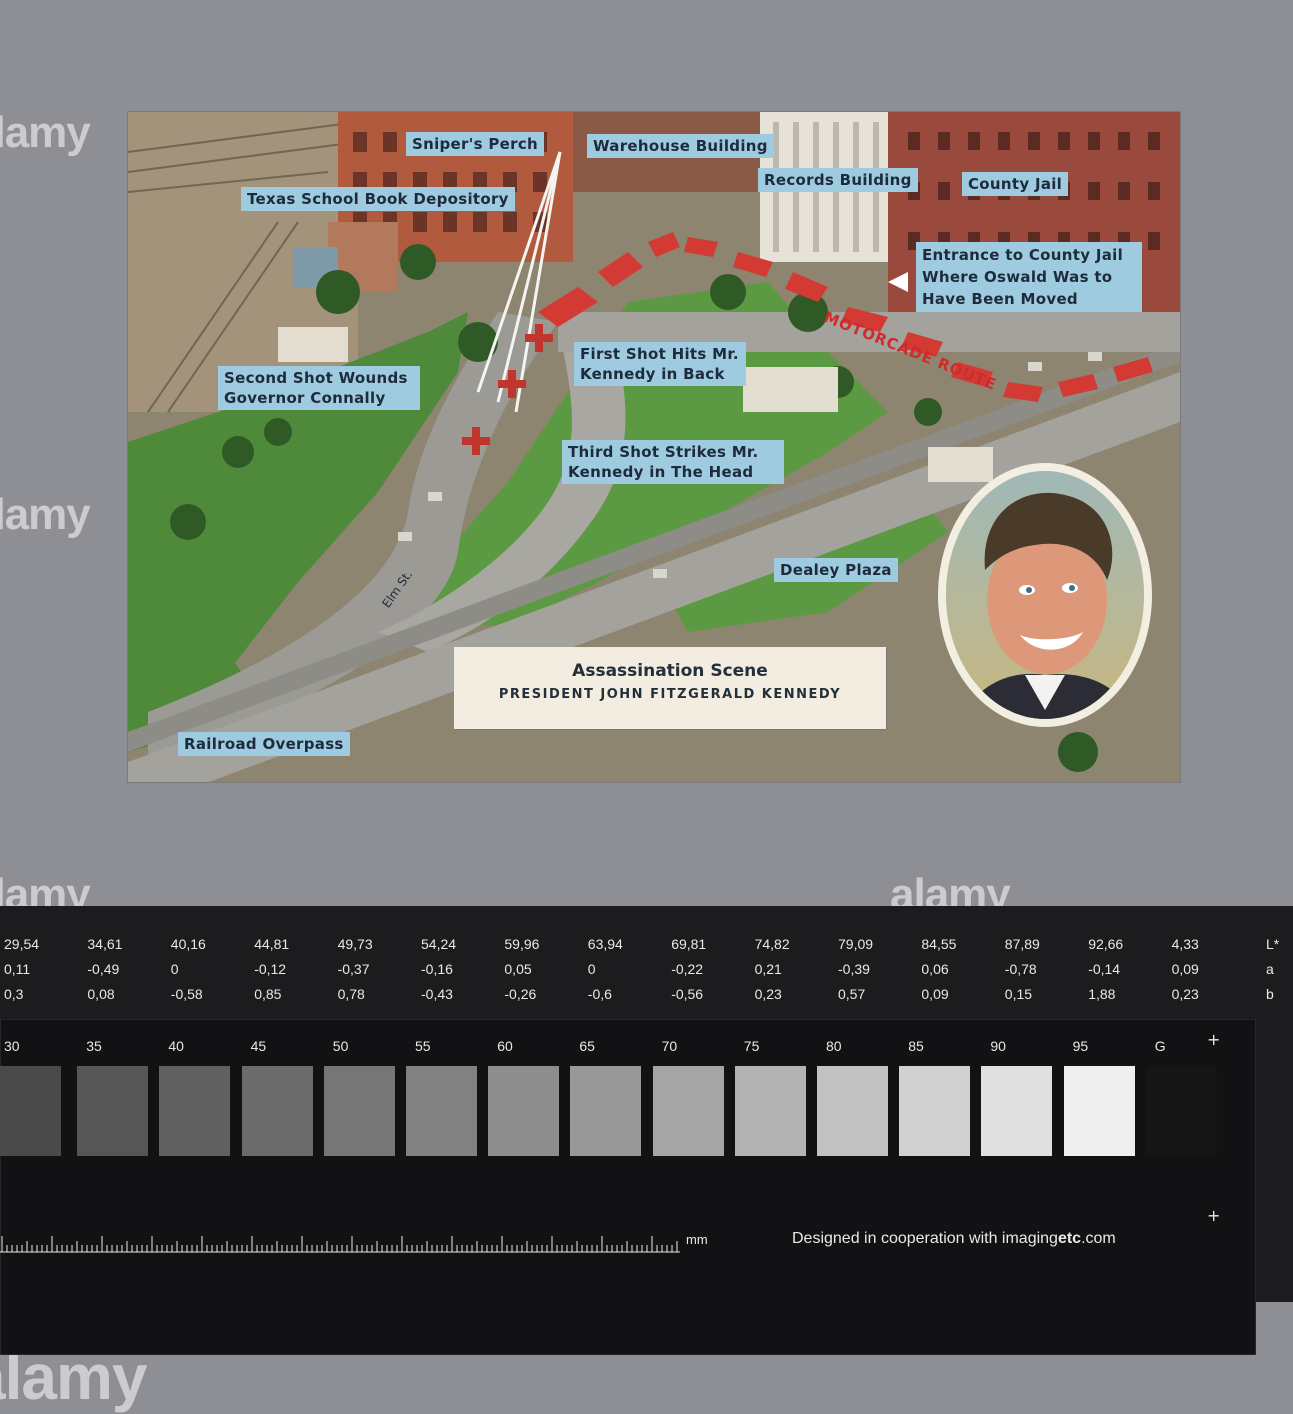 The image size is (1293, 1414). I want to click on lab-value: -0,12, so click(270, 969).